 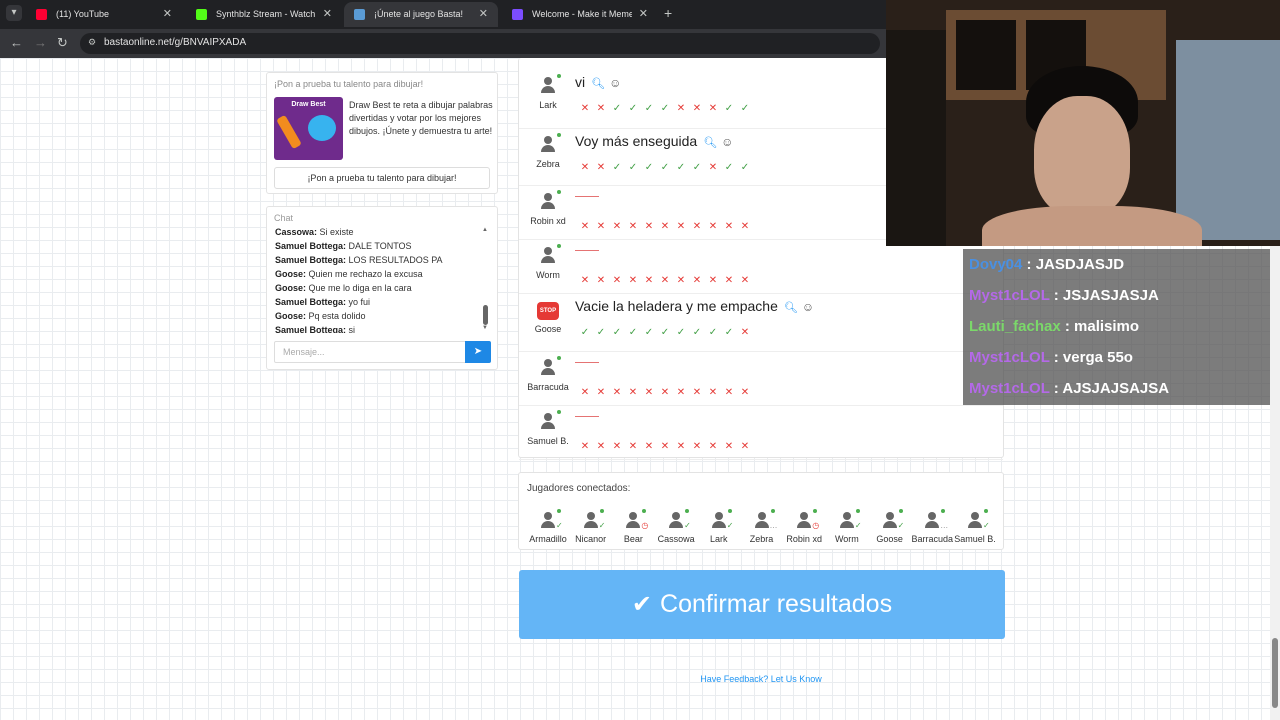 What do you see at coordinates (480, 43) in the screenshot?
I see `address-bar: ⚙ bastaonline.net/g/BNVAIPXADA` at bounding box center [480, 43].